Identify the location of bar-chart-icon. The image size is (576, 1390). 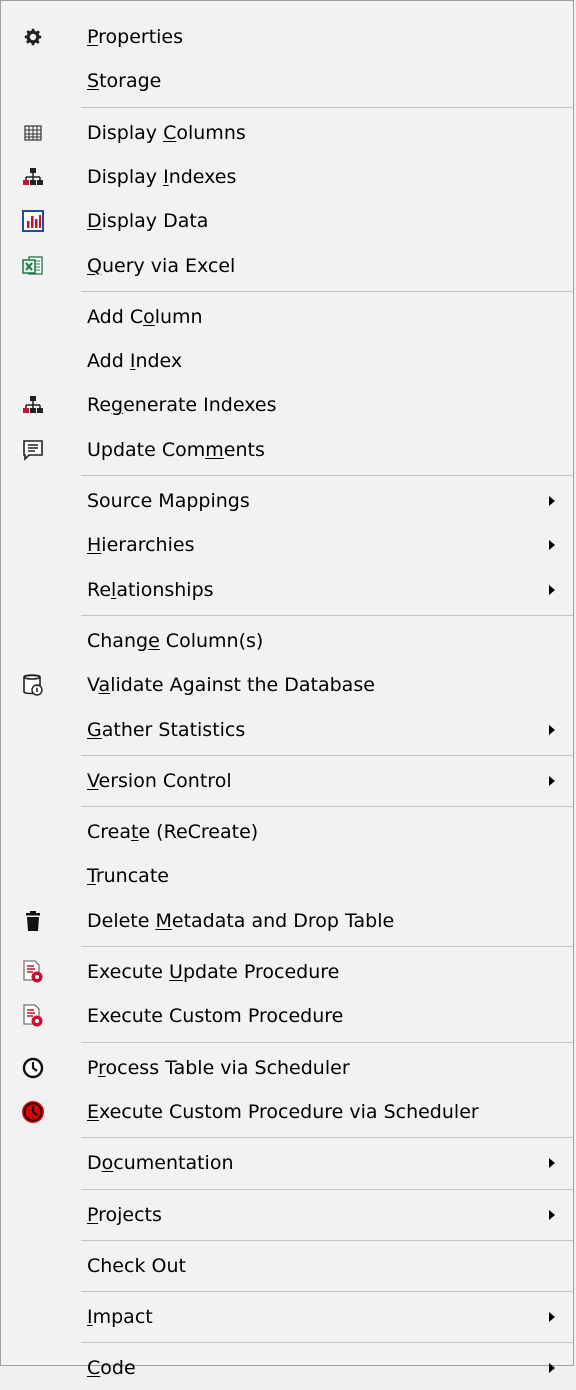
(33, 221).